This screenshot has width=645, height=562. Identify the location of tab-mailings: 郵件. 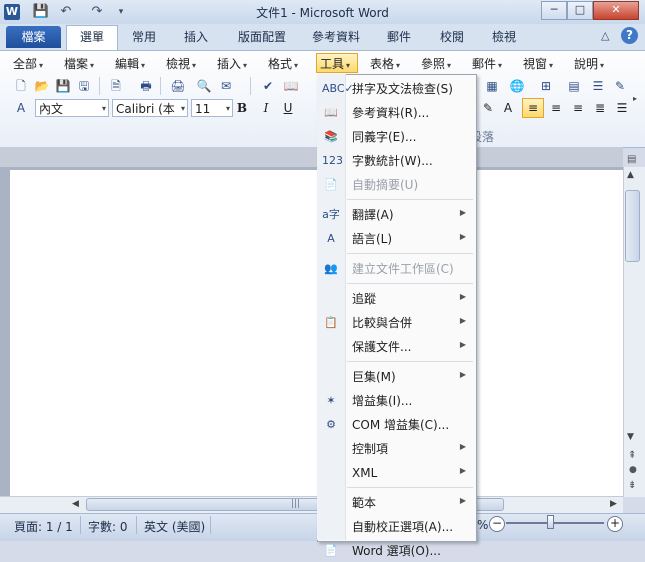
(399, 37).